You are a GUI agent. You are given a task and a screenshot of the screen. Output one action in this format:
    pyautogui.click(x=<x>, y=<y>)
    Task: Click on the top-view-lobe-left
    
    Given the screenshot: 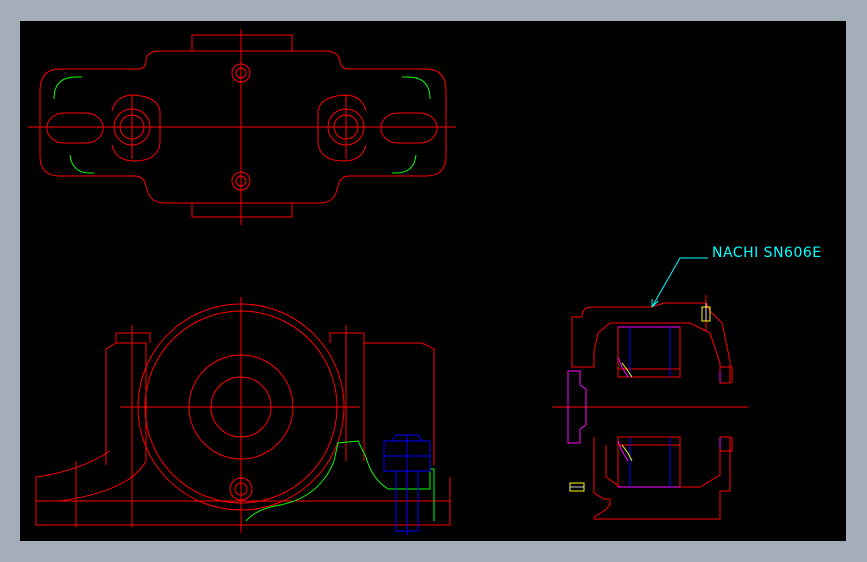 What is the action you would take?
    pyautogui.click(x=136, y=128)
    